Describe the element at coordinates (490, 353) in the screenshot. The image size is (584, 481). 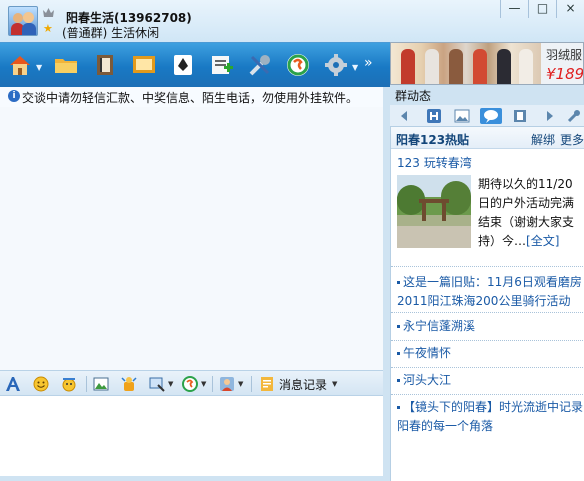
I see `hot-post-item: 午夜情怀` at that location.